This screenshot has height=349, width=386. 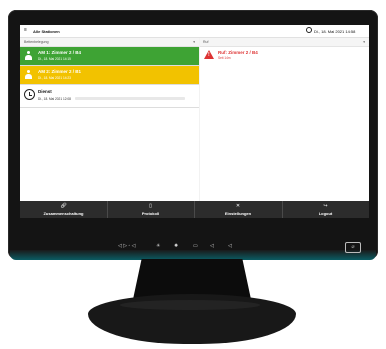 What do you see at coordinates (224, 58) in the screenshot?
I see `alarm-duration: Seit 14m` at bounding box center [224, 58].